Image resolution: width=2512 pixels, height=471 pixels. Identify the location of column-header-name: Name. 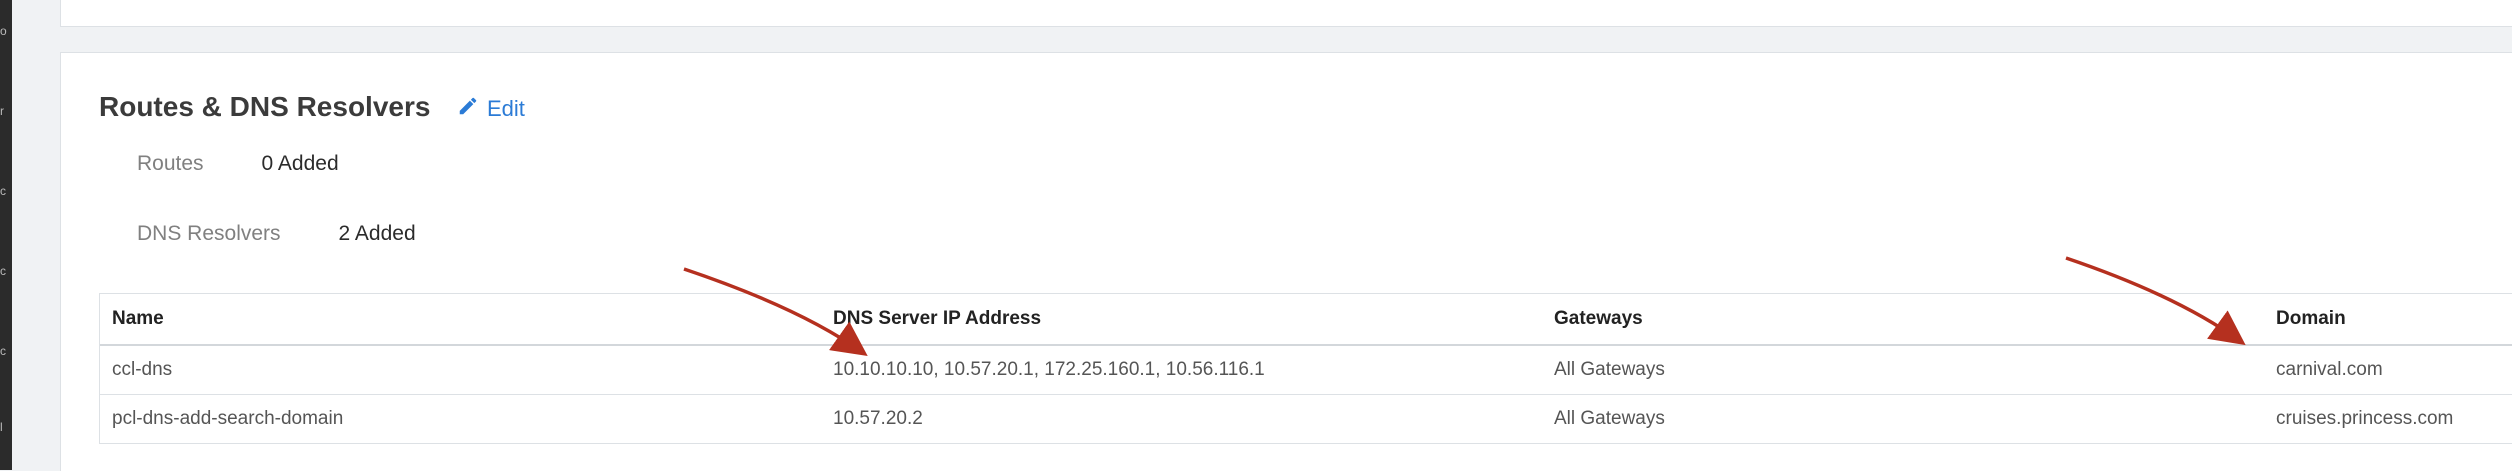
(138, 319).